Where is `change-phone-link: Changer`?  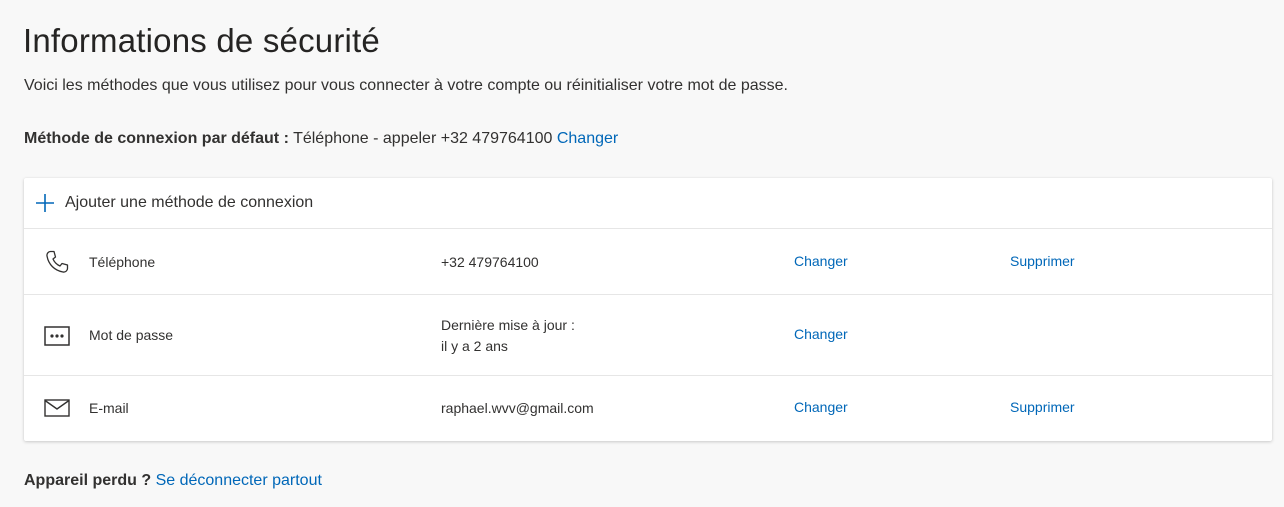 change-phone-link: Changer is located at coordinates (821, 261).